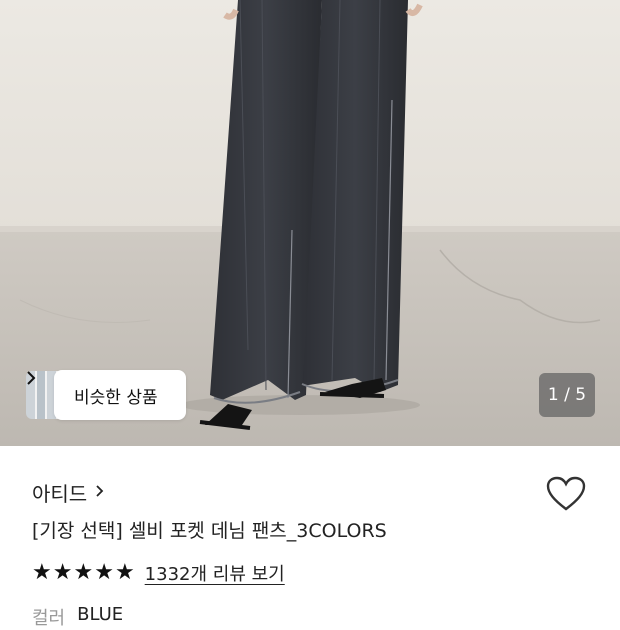  What do you see at coordinates (100, 614) in the screenshot?
I see `color-value: BLUE` at bounding box center [100, 614].